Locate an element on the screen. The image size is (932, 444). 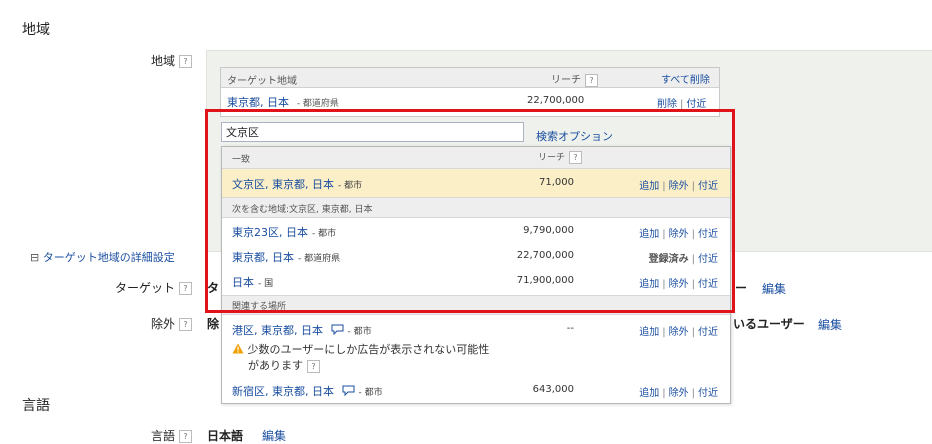
target-label: ターゲット? is located at coordinates (146, 287).